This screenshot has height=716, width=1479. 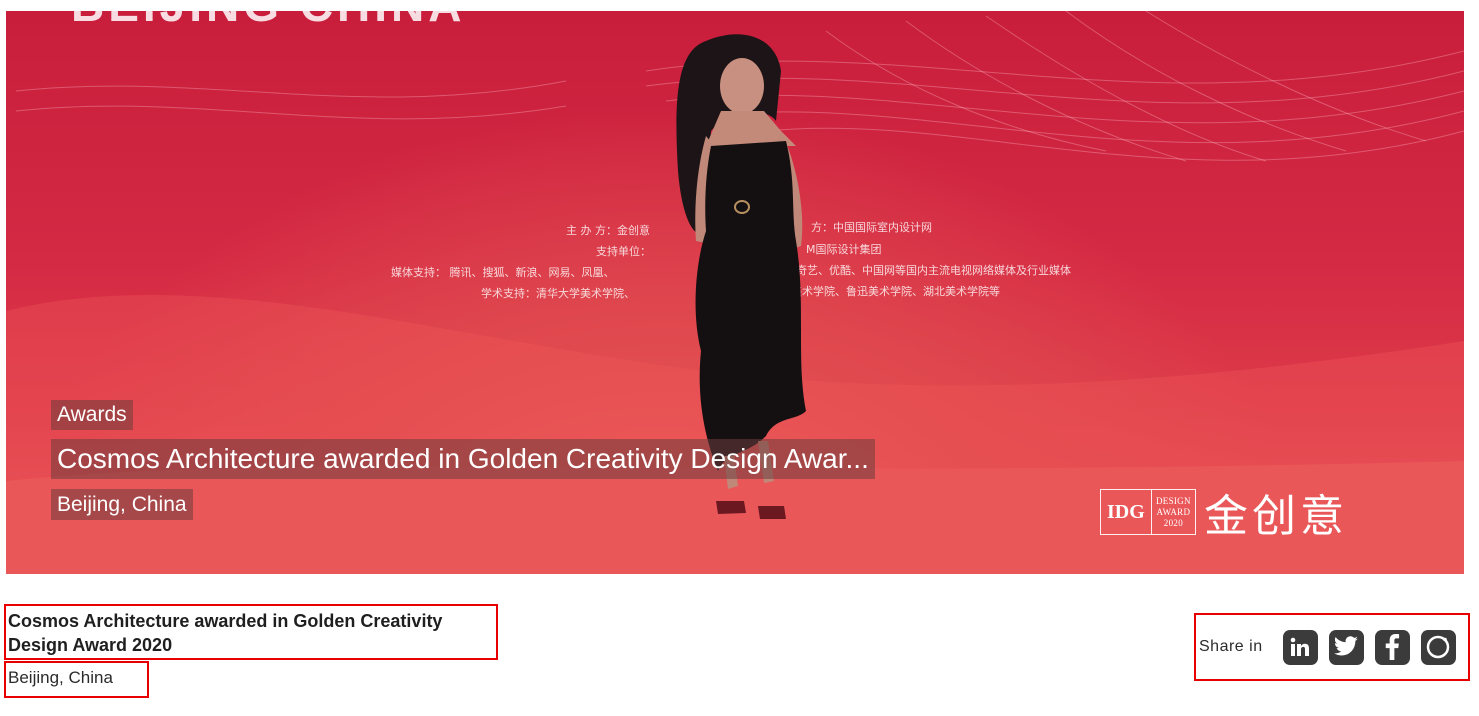 What do you see at coordinates (1392, 647) in the screenshot?
I see `facebook-icon` at bounding box center [1392, 647].